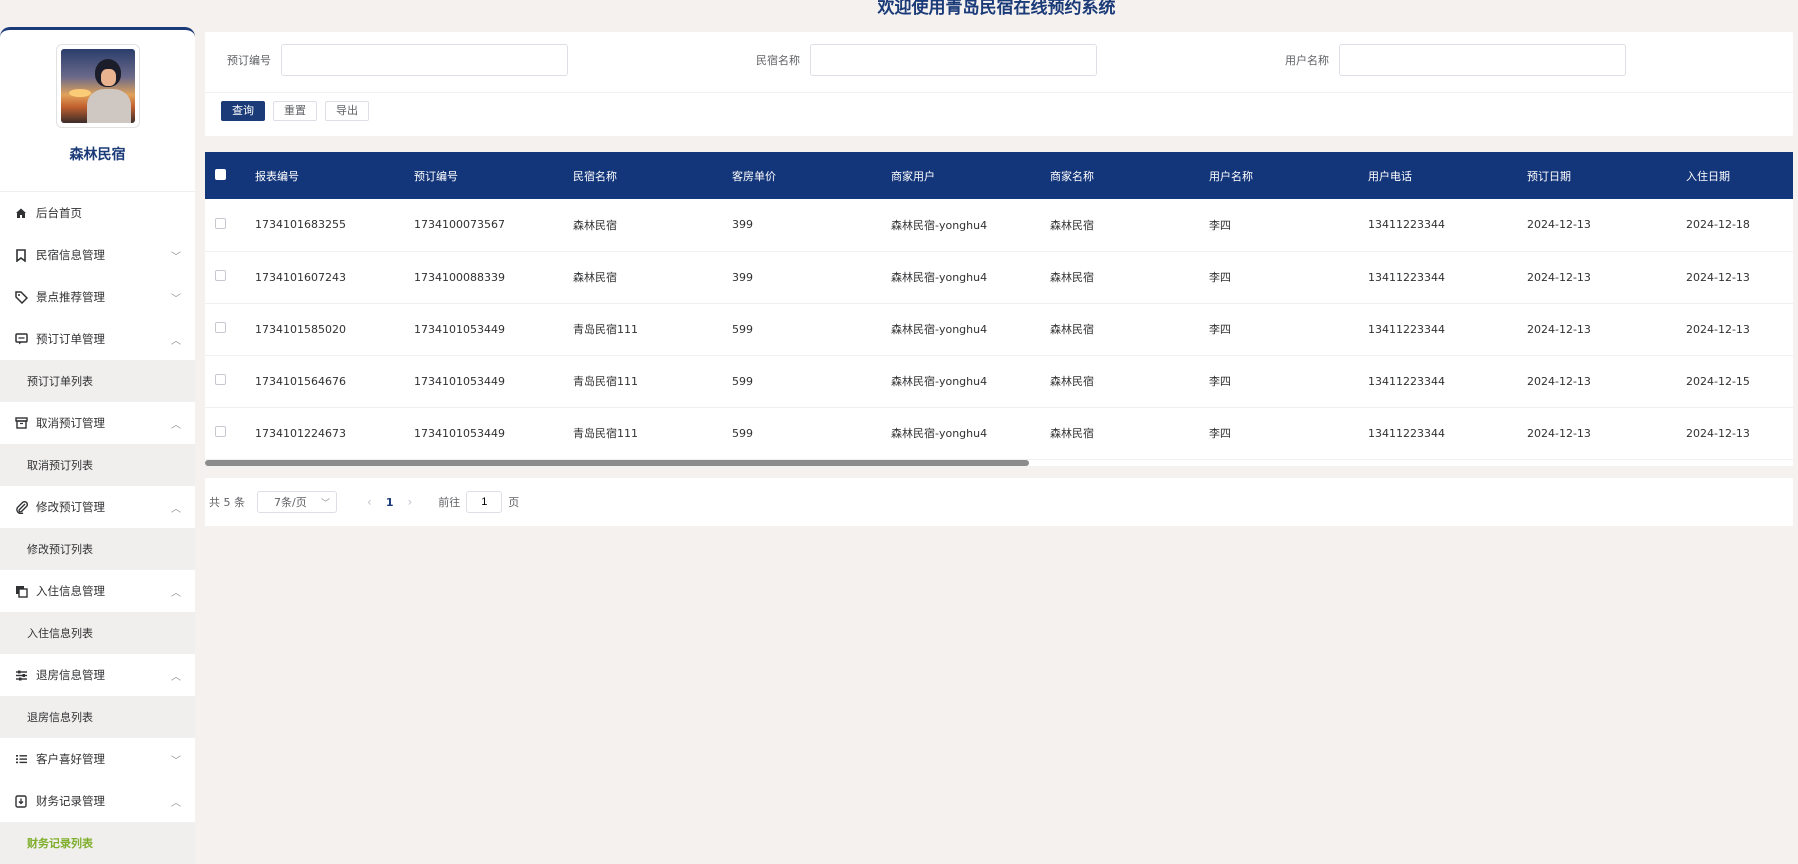 The image size is (1798, 864). What do you see at coordinates (97, 213) in the screenshot?
I see `sidebar-item-home: 后台首页` at bounding box center [97, 213].